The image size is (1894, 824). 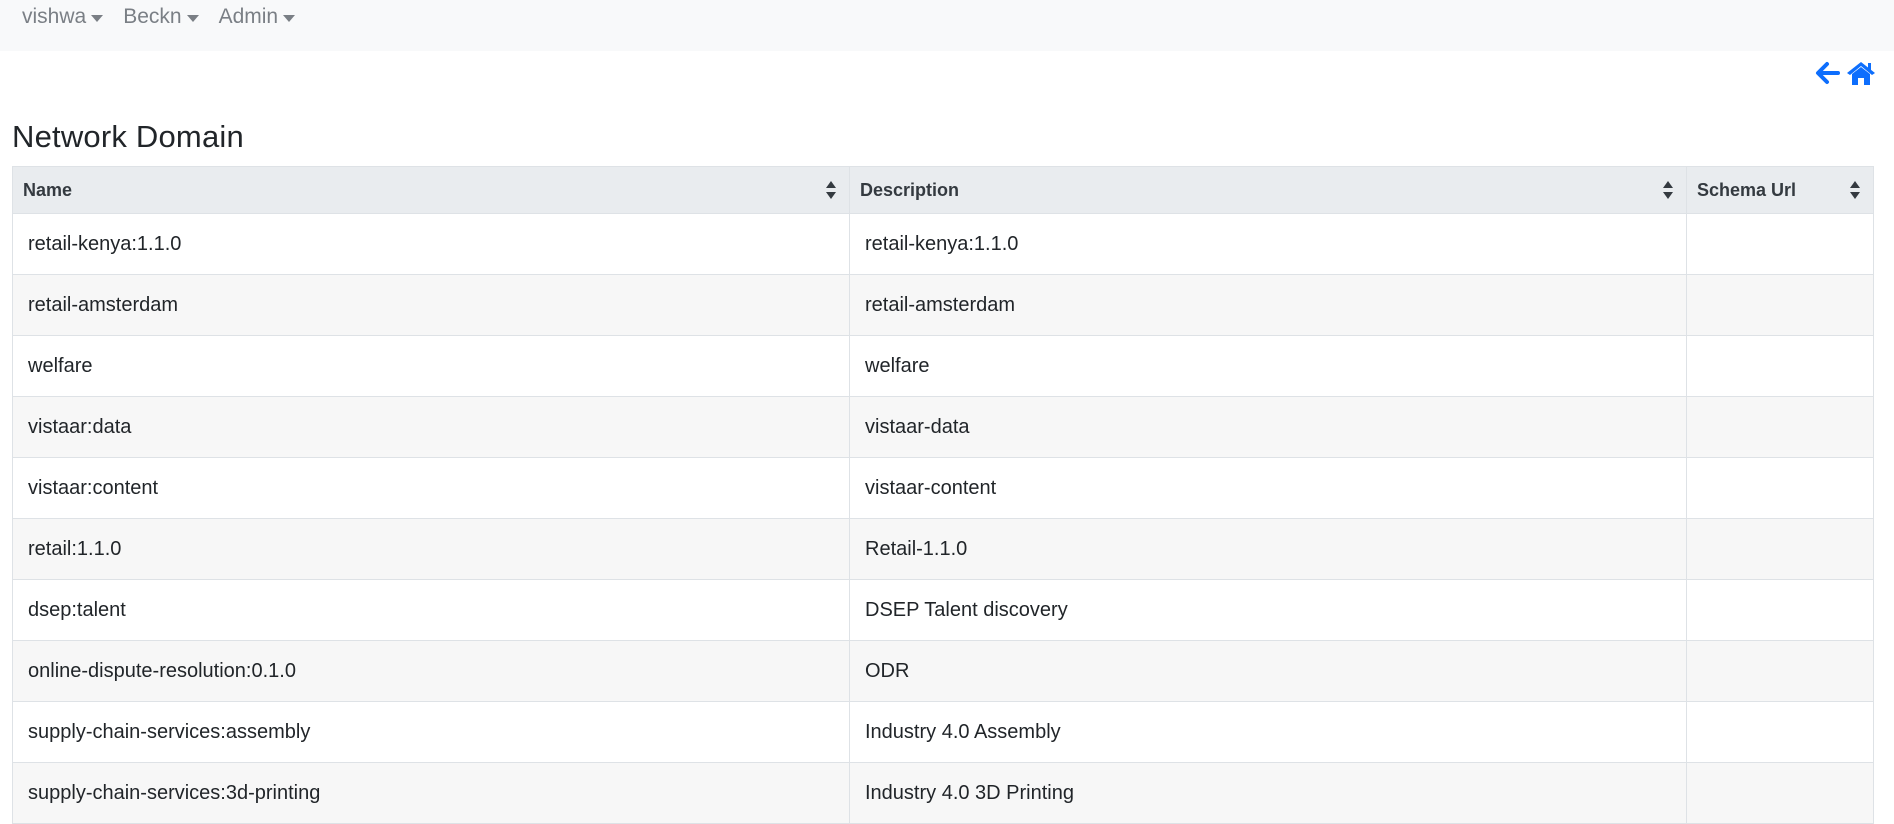 What do you see at coordinates (1268, 305) in the screenshot?
I see `cell-description: retail-amsterdam` at bounding box center [1268, 305].